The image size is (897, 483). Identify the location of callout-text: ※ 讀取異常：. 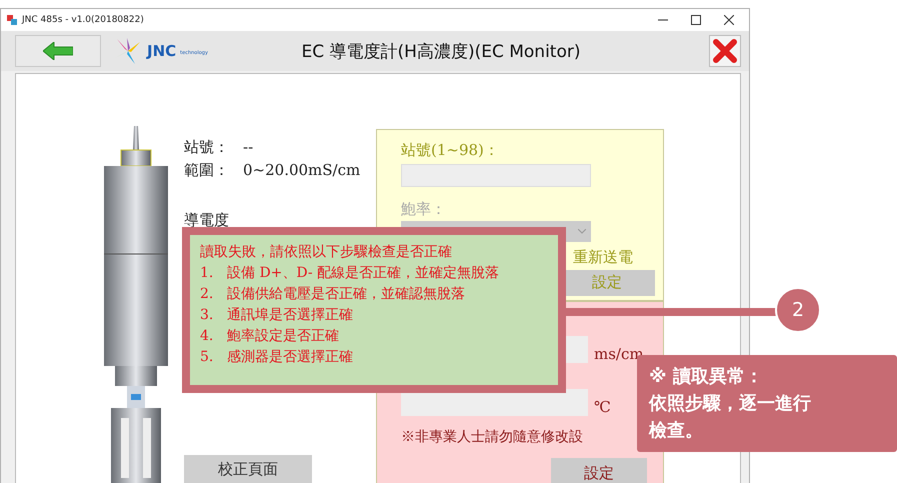
(706, 377).